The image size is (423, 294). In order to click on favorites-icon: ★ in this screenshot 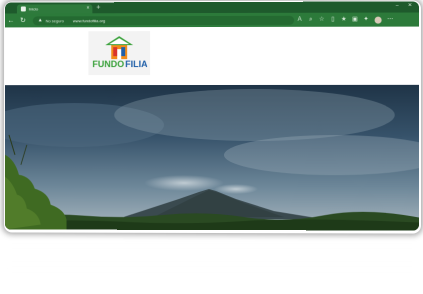, I will do `click(343, 20)`.